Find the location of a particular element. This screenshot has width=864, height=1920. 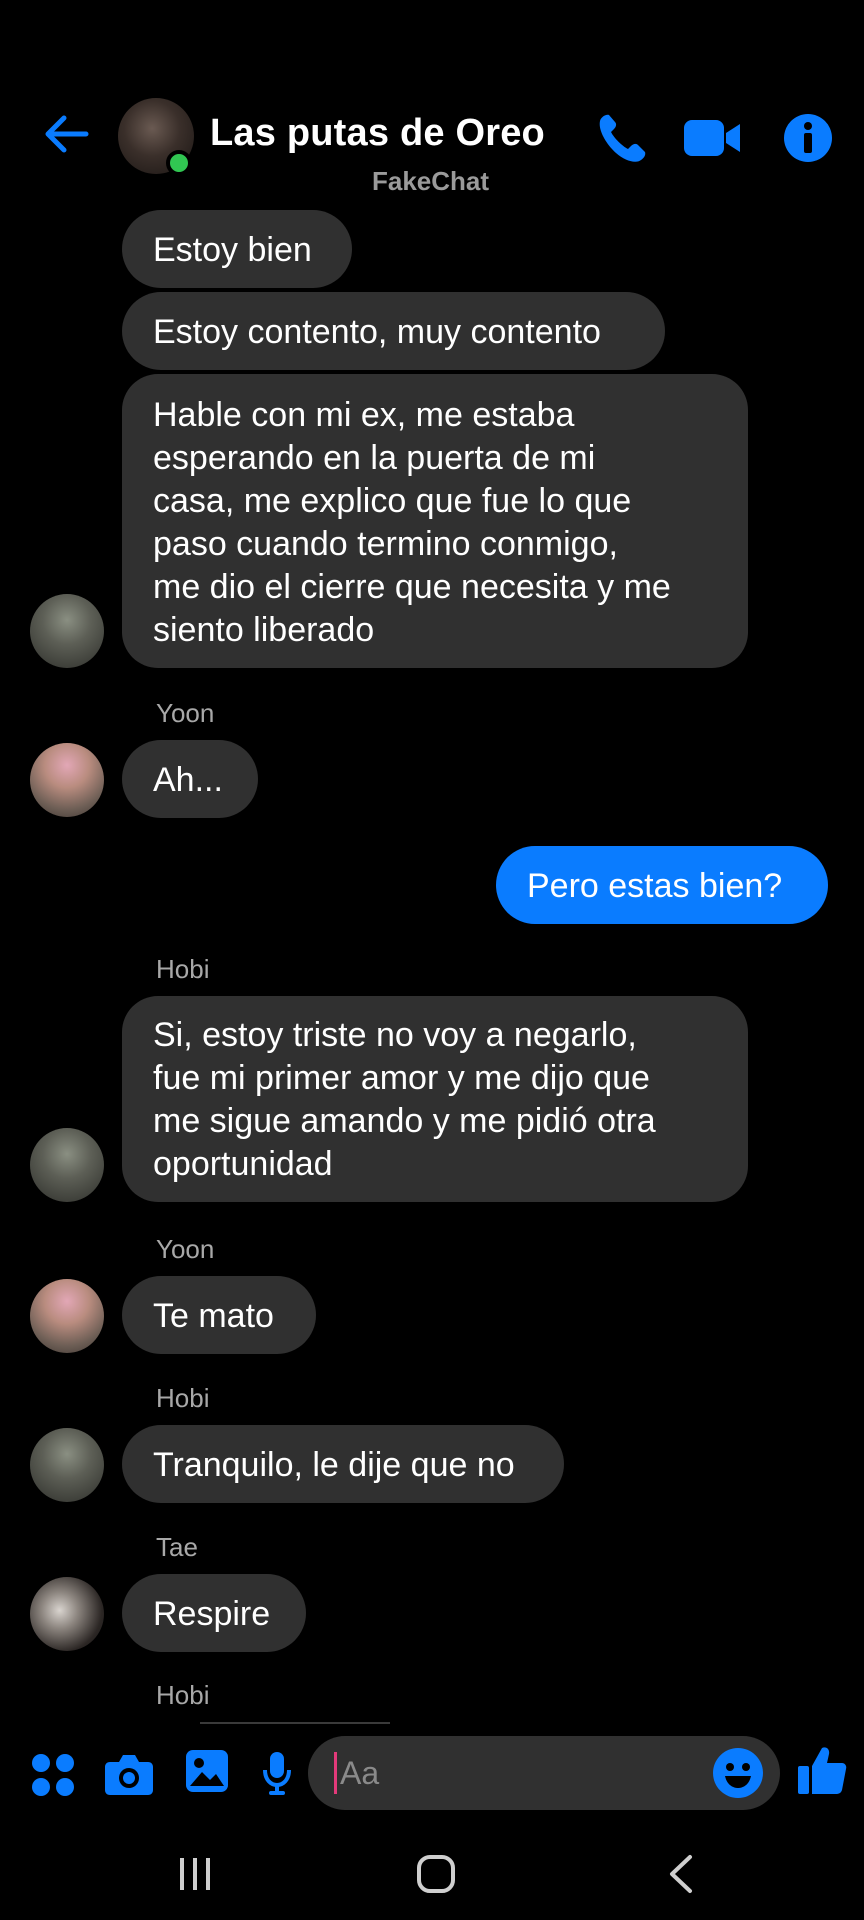

camera-icon is located at coordinates (129, 1773).